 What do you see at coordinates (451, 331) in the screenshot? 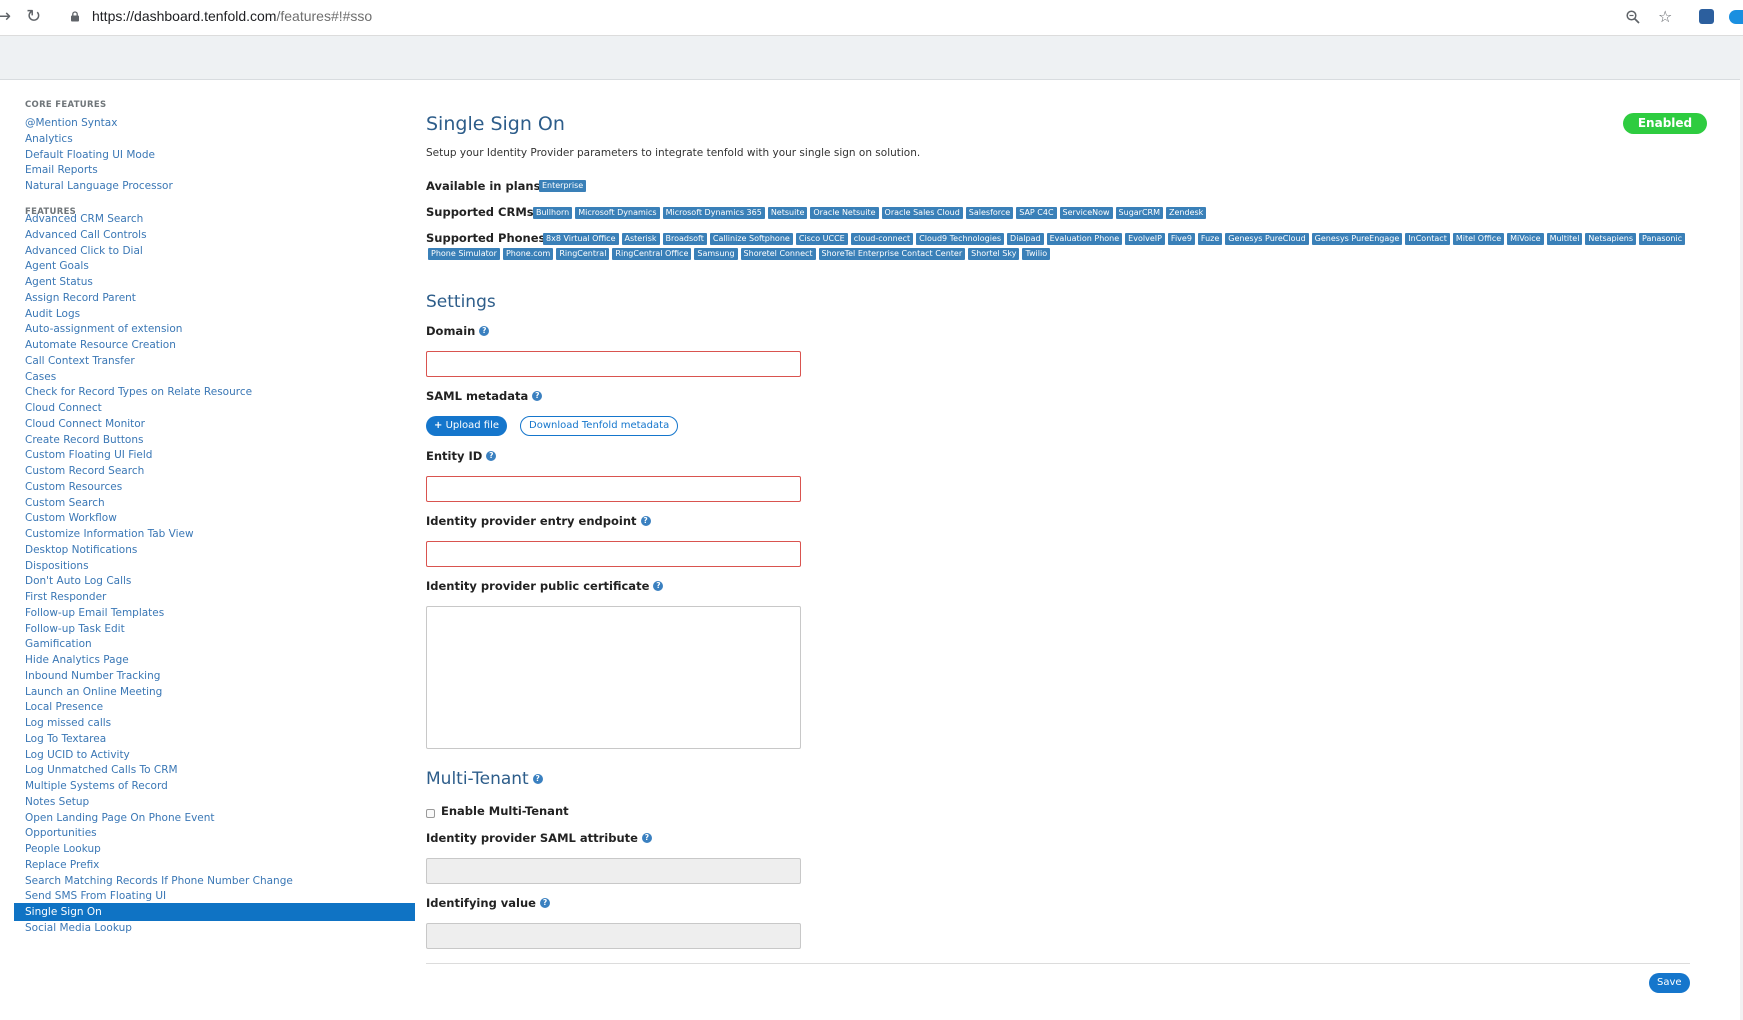
I see `domain-label-text: Domain` at bounding box center [451, 331].